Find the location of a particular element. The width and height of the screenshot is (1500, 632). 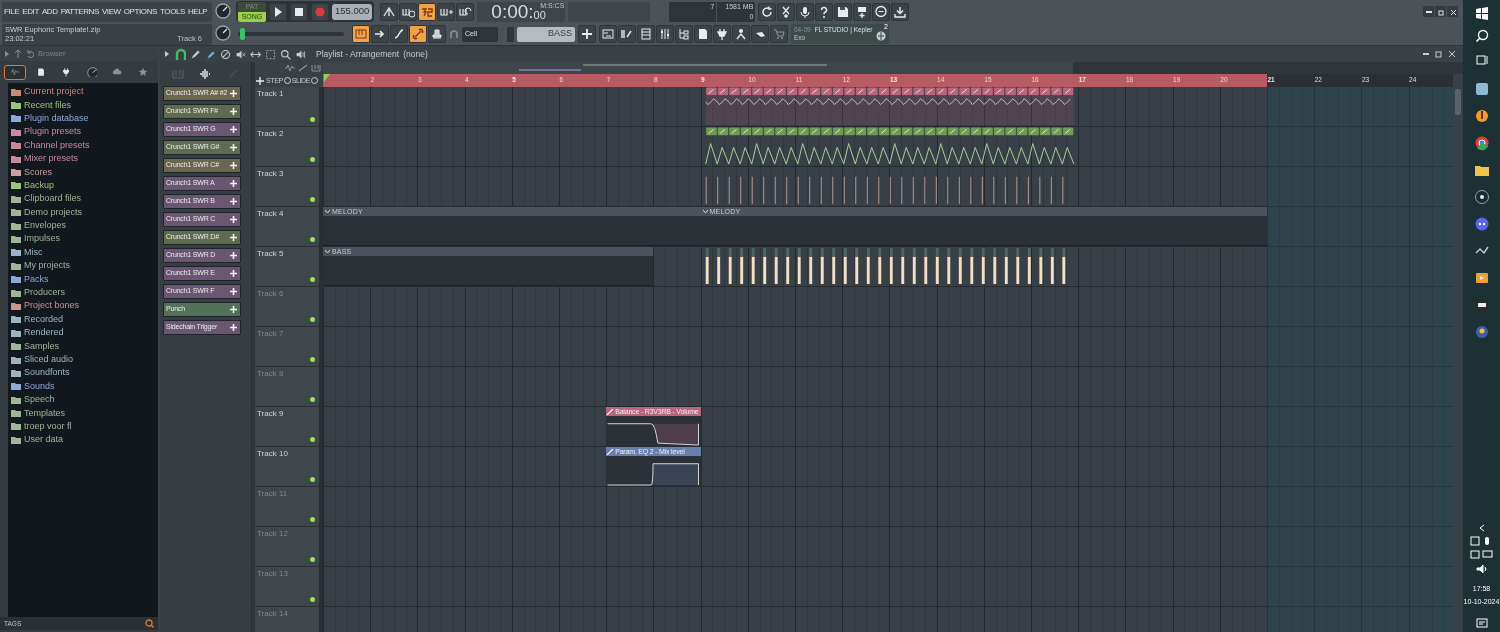

song-overview-scrollbar is located at coordinates (893, 68).